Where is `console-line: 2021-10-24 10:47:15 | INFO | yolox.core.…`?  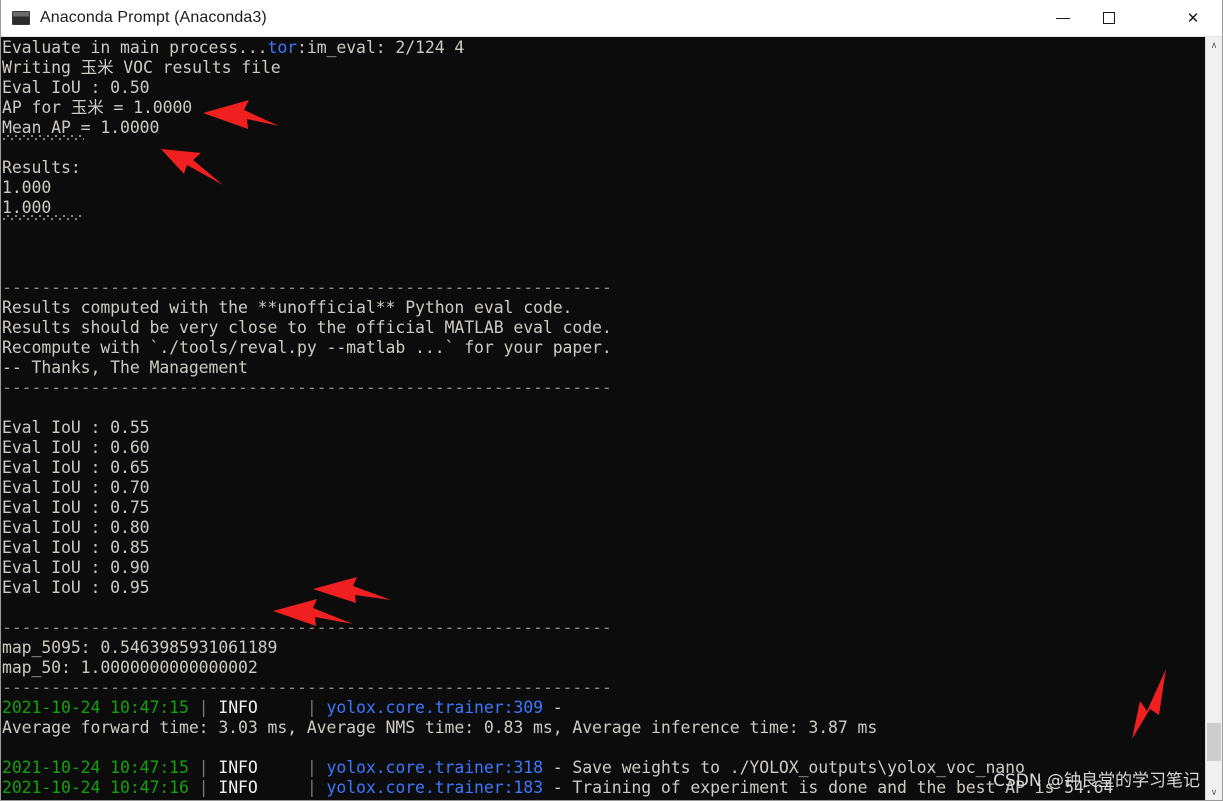 console-line: 2021-10-24 10:47:15 | INFO | yolox.core.… is located at coordinates (596, 708).